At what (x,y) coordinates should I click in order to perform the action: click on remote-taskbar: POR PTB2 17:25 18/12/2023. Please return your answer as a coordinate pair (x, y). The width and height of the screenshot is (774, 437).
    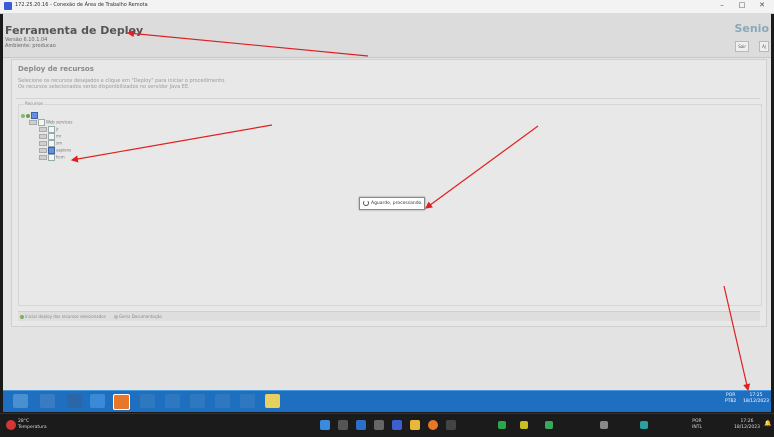
    Looking at the image, I should click on (387, 401).